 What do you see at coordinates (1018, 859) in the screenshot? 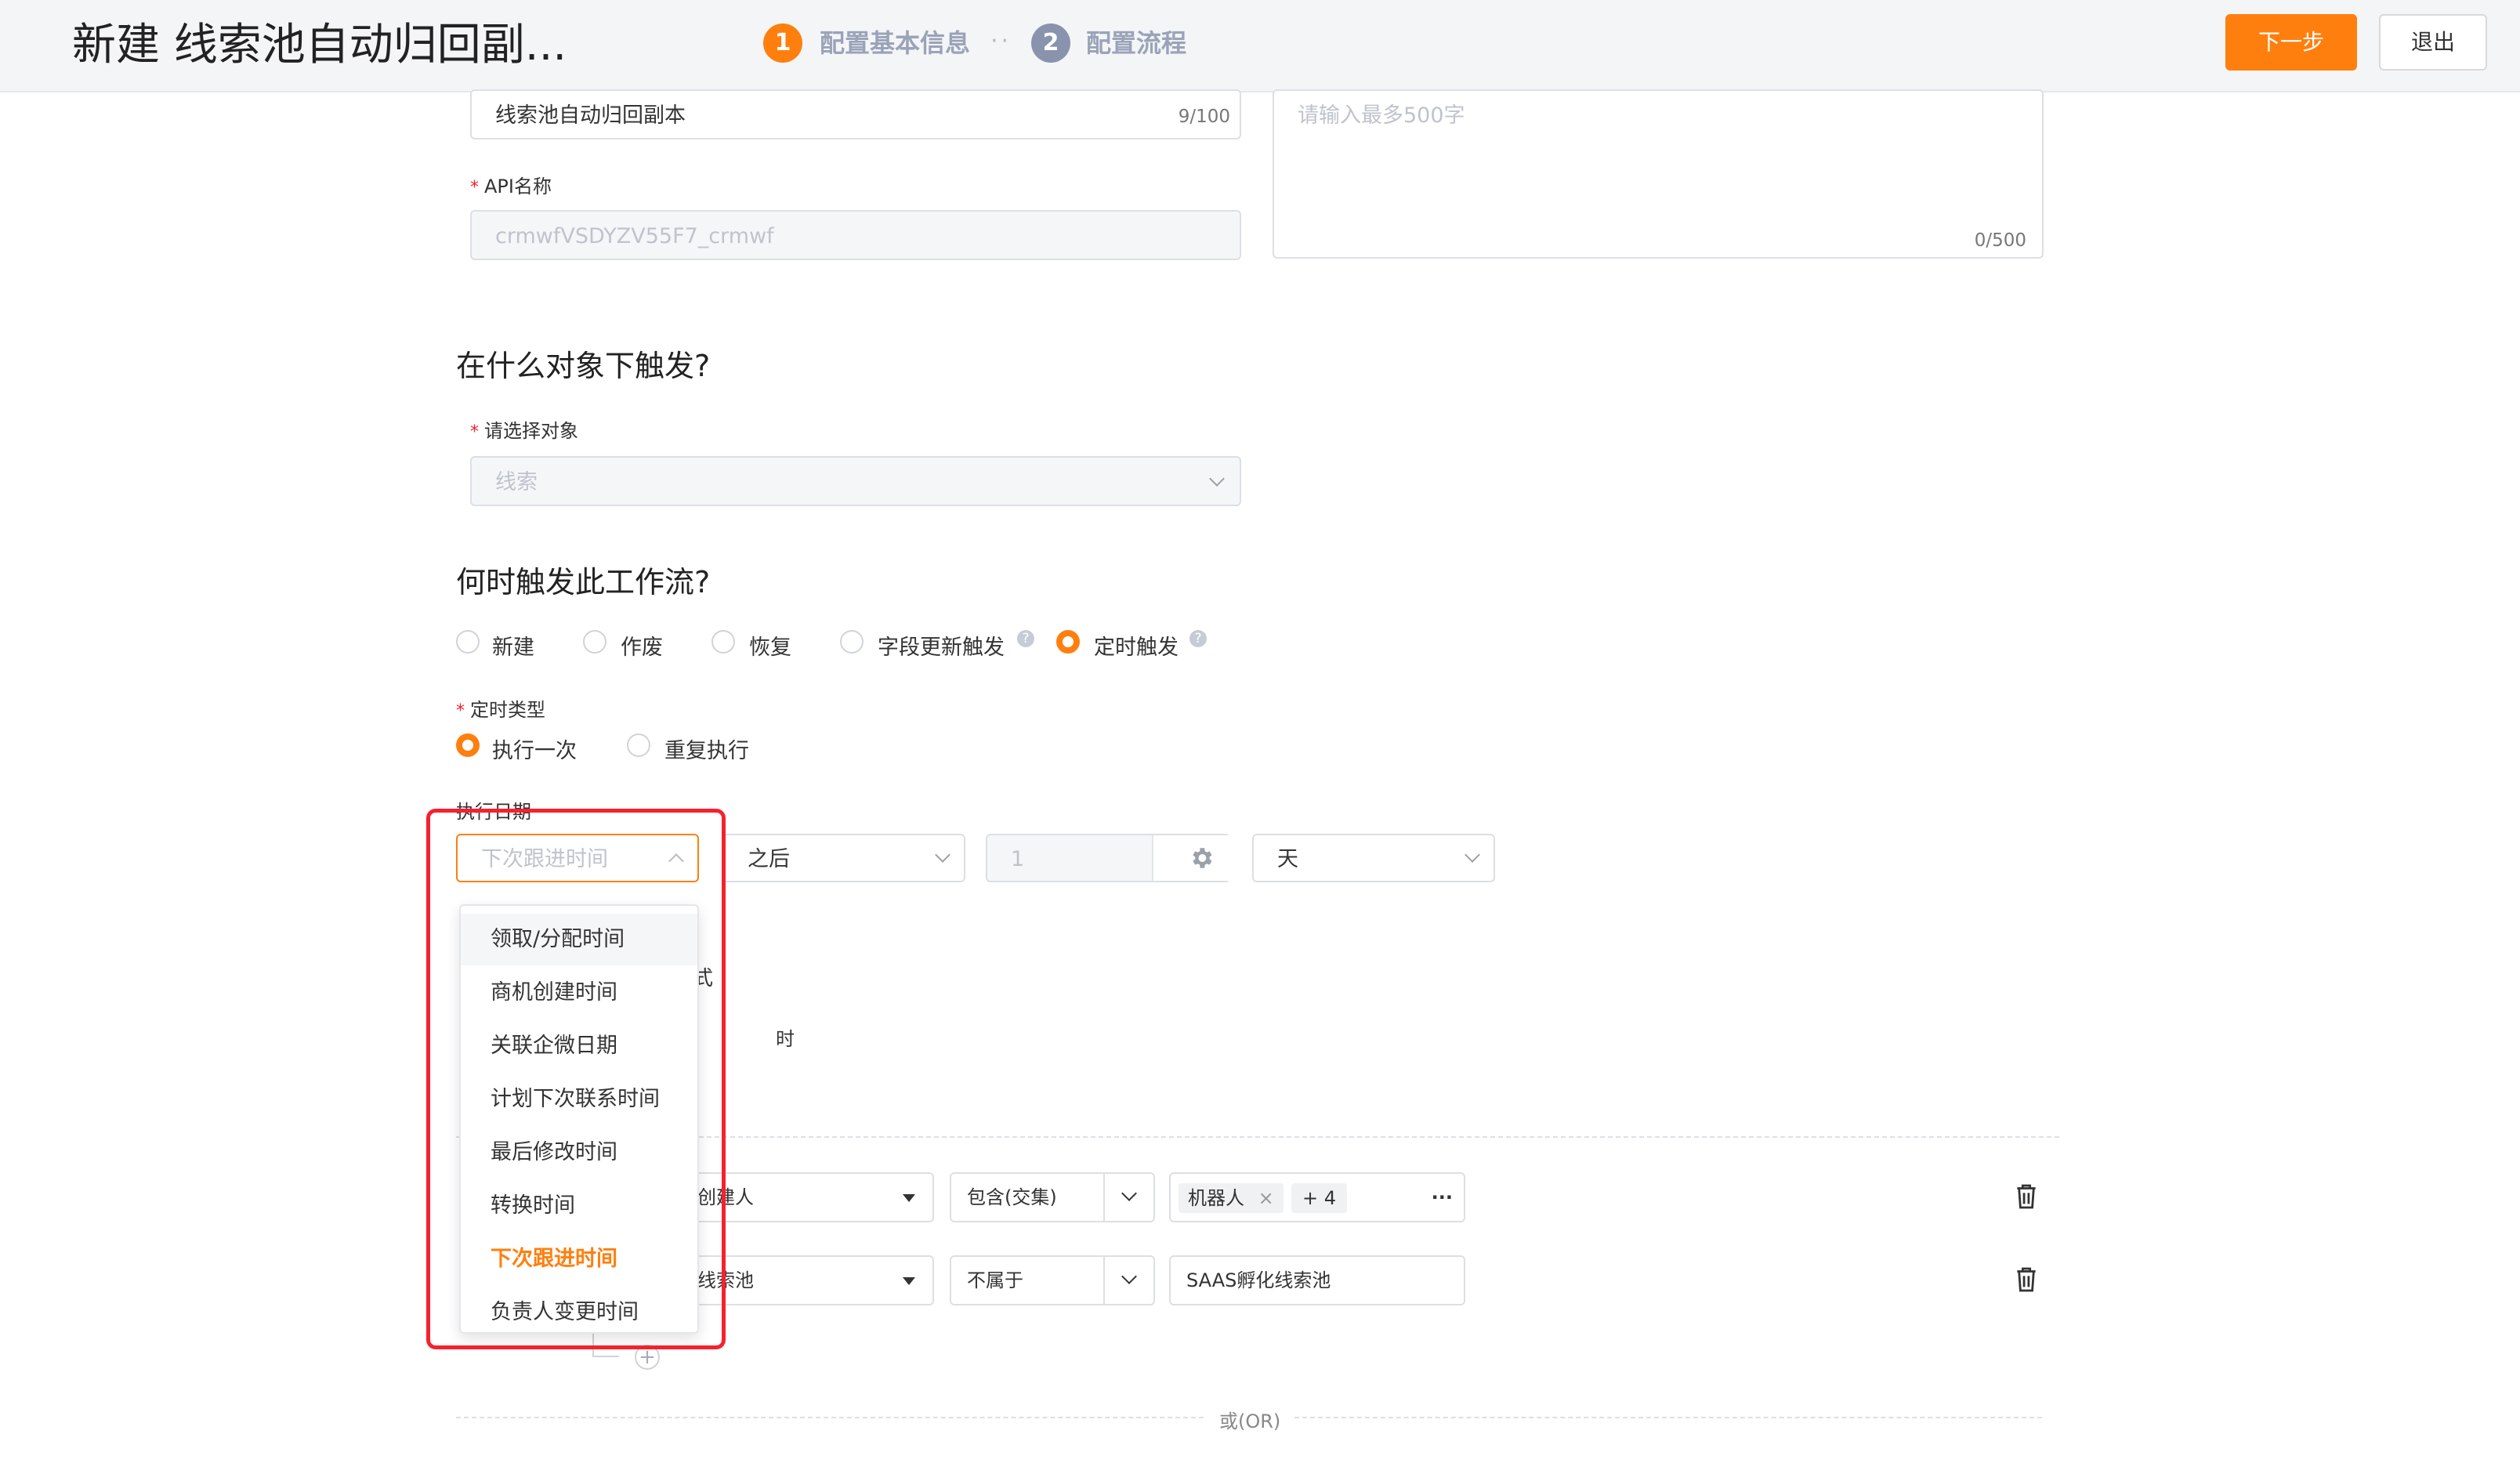
I see `offset-value: 1` at bounding box center [1018, 859].